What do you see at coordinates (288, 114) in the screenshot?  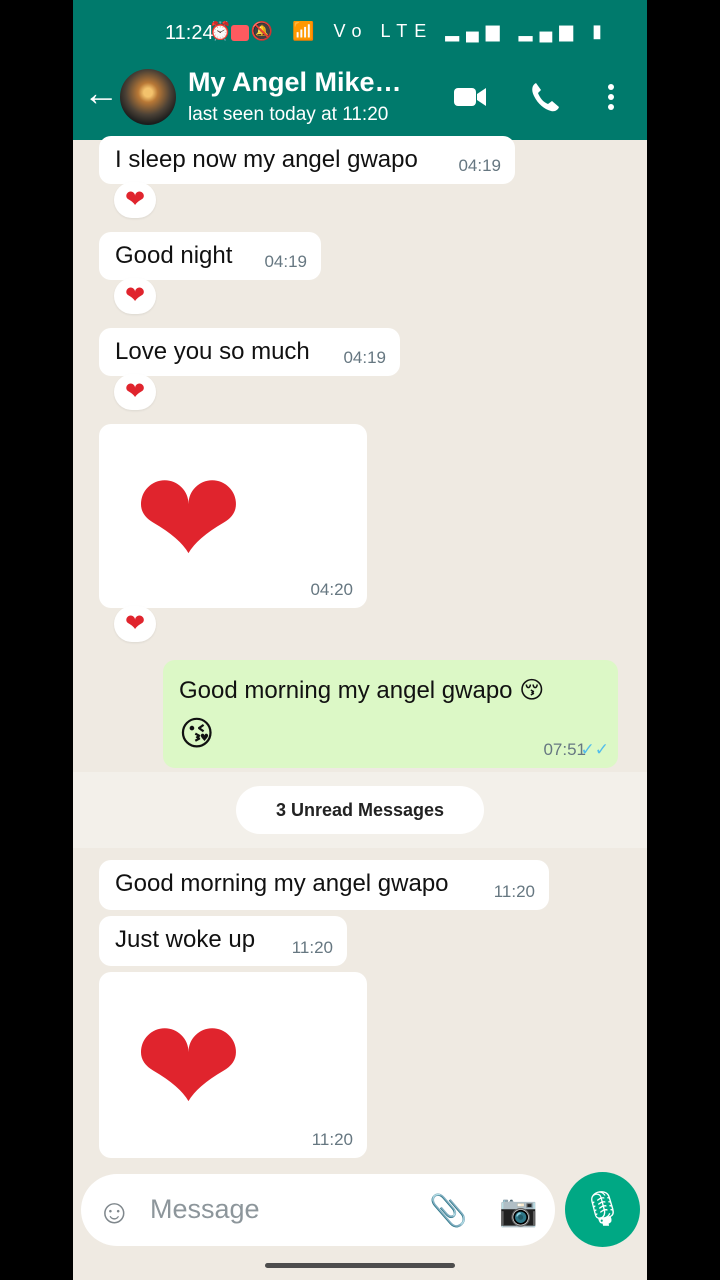 I see `last-seen: last seen today at 11:20` at bounding box center [288, 114].